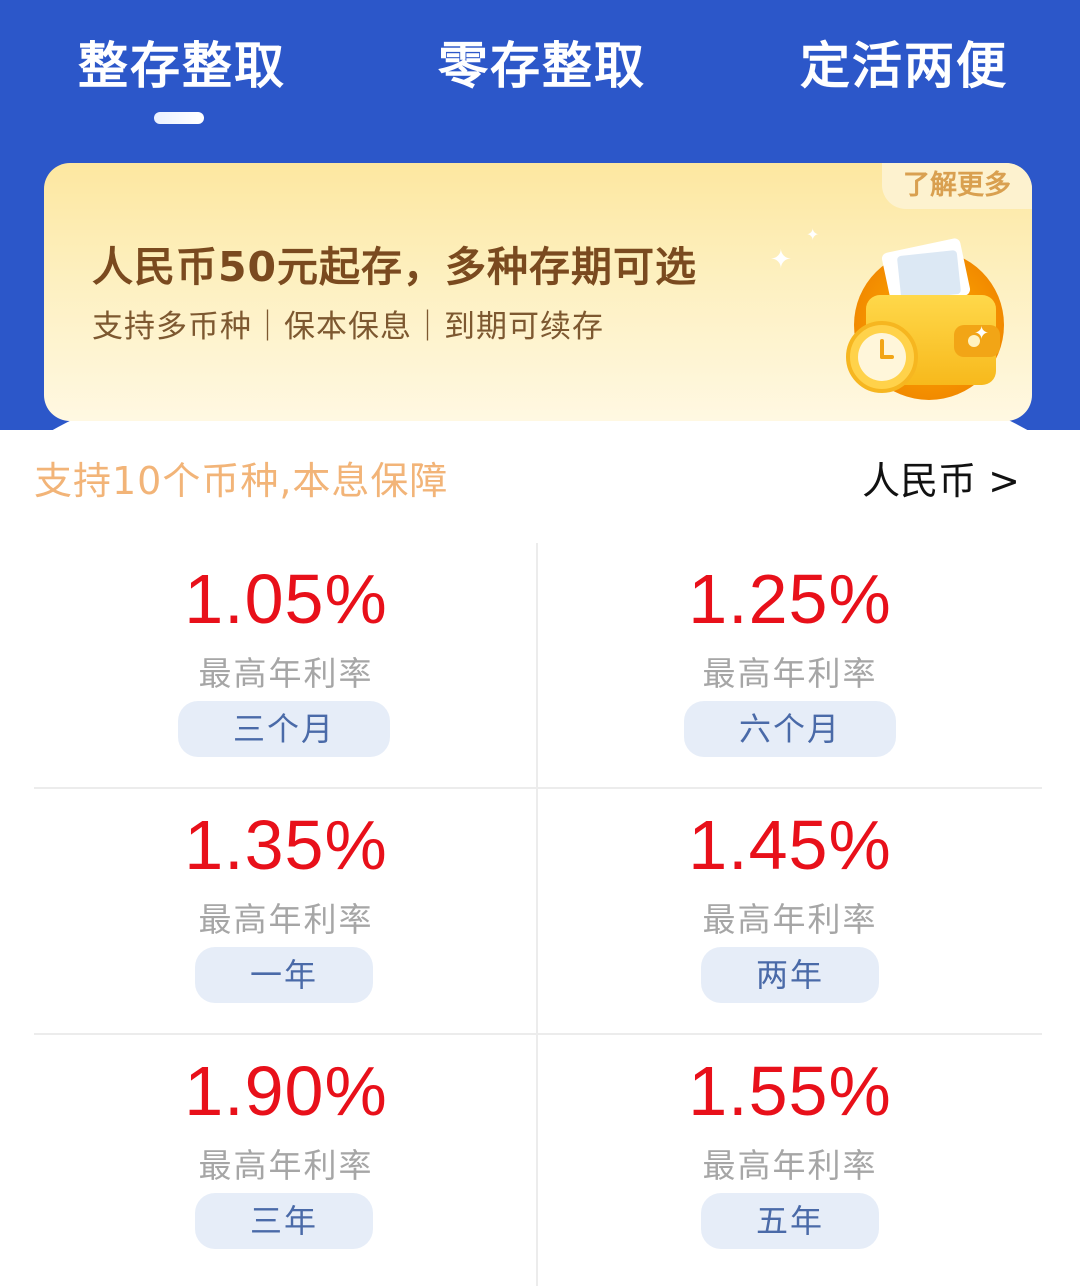  What do you see at coordinates (790, 1091) in the screenshot?
I see `rate-value: 1.55%` at bounding box center [790, 1091].